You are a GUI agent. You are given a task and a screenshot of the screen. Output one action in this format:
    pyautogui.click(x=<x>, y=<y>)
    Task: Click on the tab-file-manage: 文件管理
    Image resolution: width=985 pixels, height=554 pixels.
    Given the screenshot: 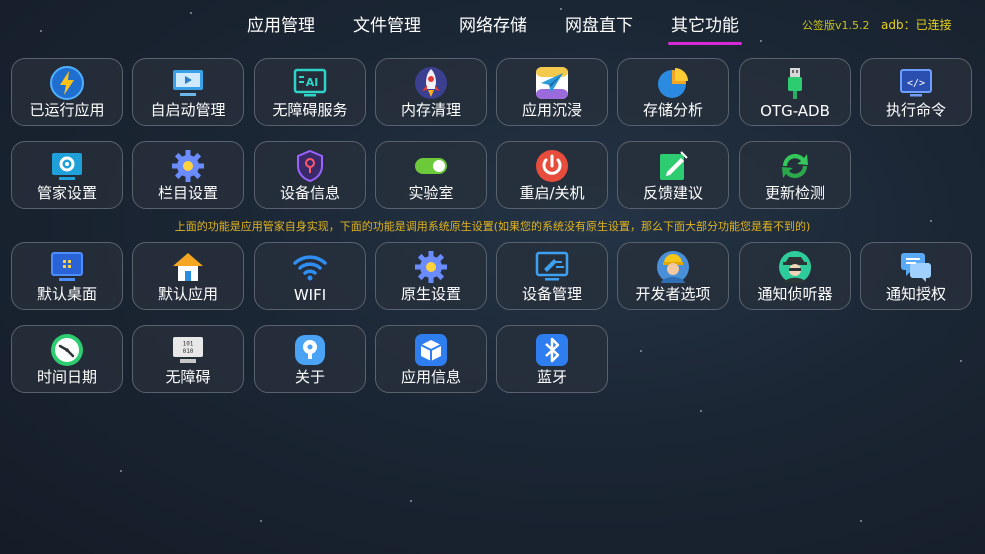 What is the action you would take?
    pyautogui.click(x=387, y=29)
    